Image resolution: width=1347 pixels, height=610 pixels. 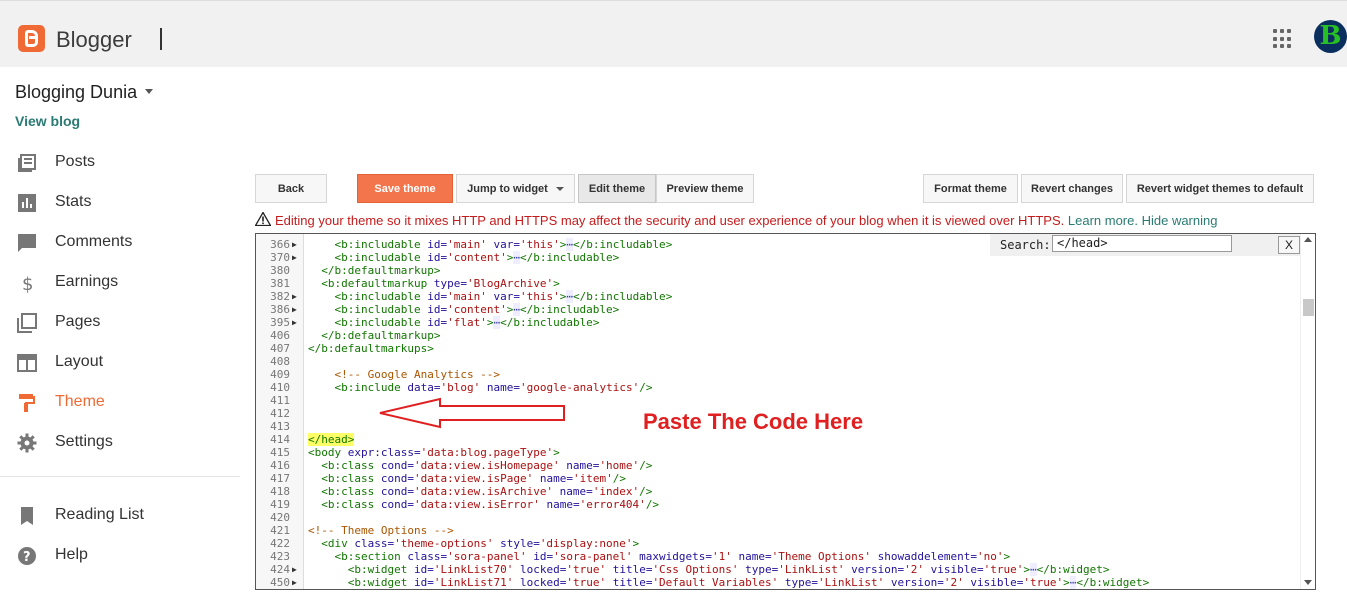 What do you see at coordinates (778, 348) in the screenshot?
I see `code-line: 407 </b:defaultmarkups>` at bounding box center [778, 348].